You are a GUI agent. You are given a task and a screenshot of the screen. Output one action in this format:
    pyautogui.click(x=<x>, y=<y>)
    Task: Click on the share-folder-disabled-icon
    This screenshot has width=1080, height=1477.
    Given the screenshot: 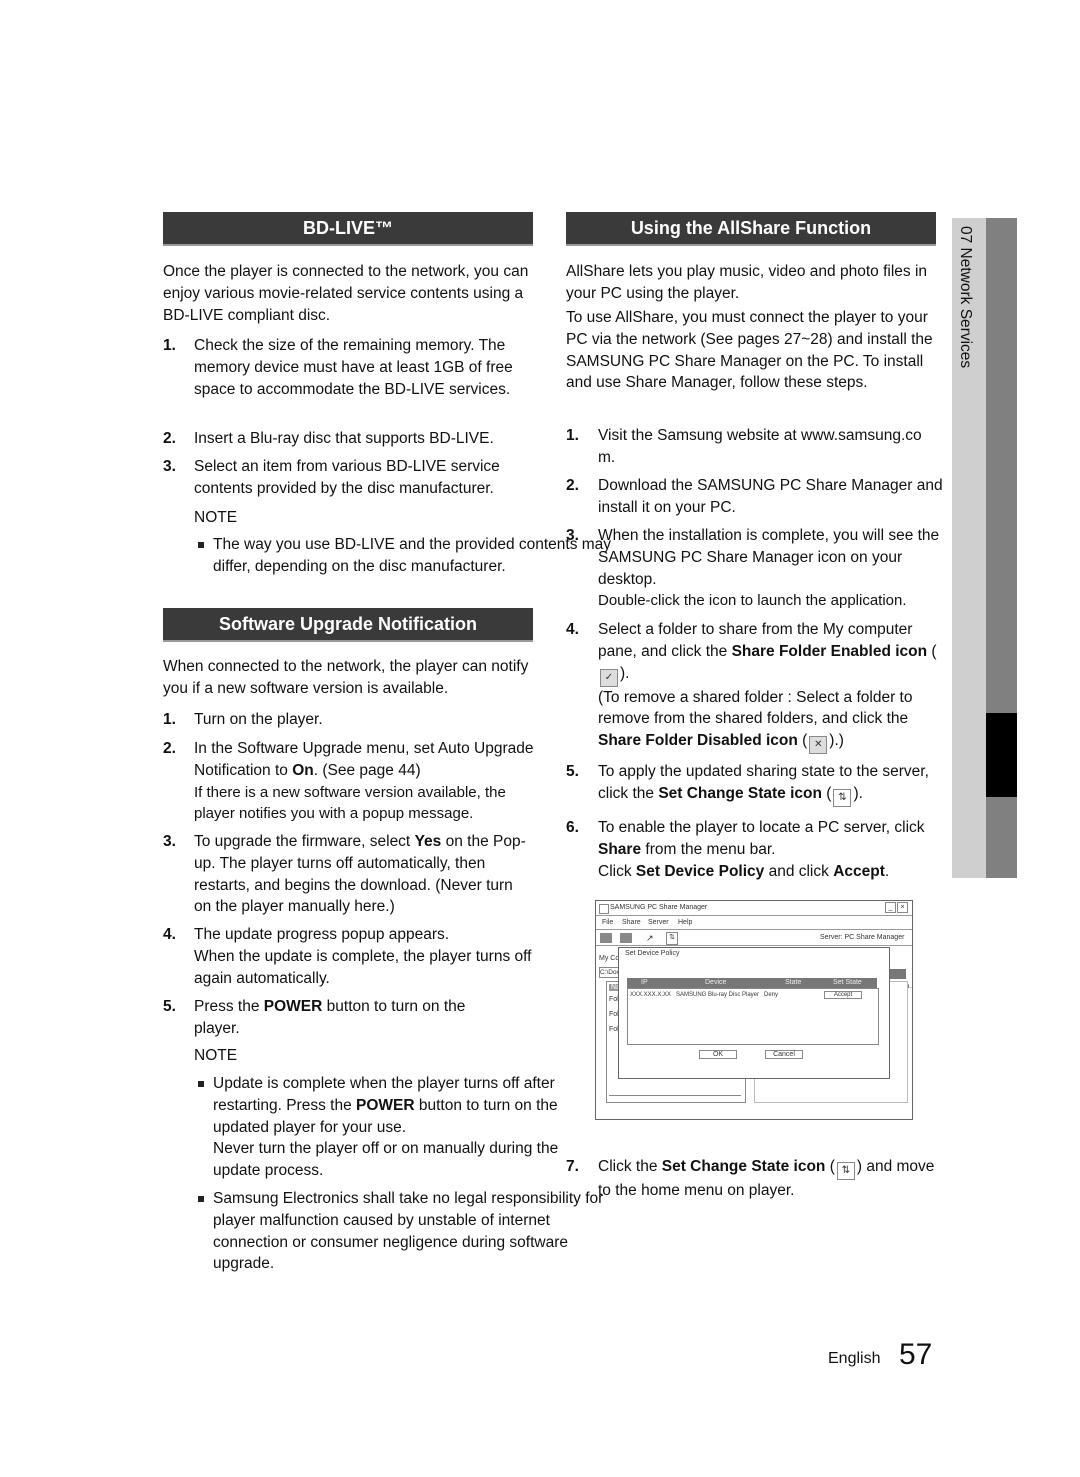 What is the action you would take?
    pyautogui.click(x=626, y=938)
    